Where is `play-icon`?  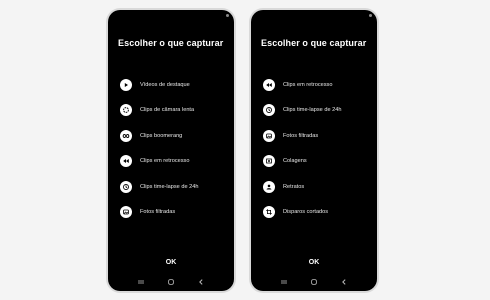
play-icon is located at coordinates (126, 84).